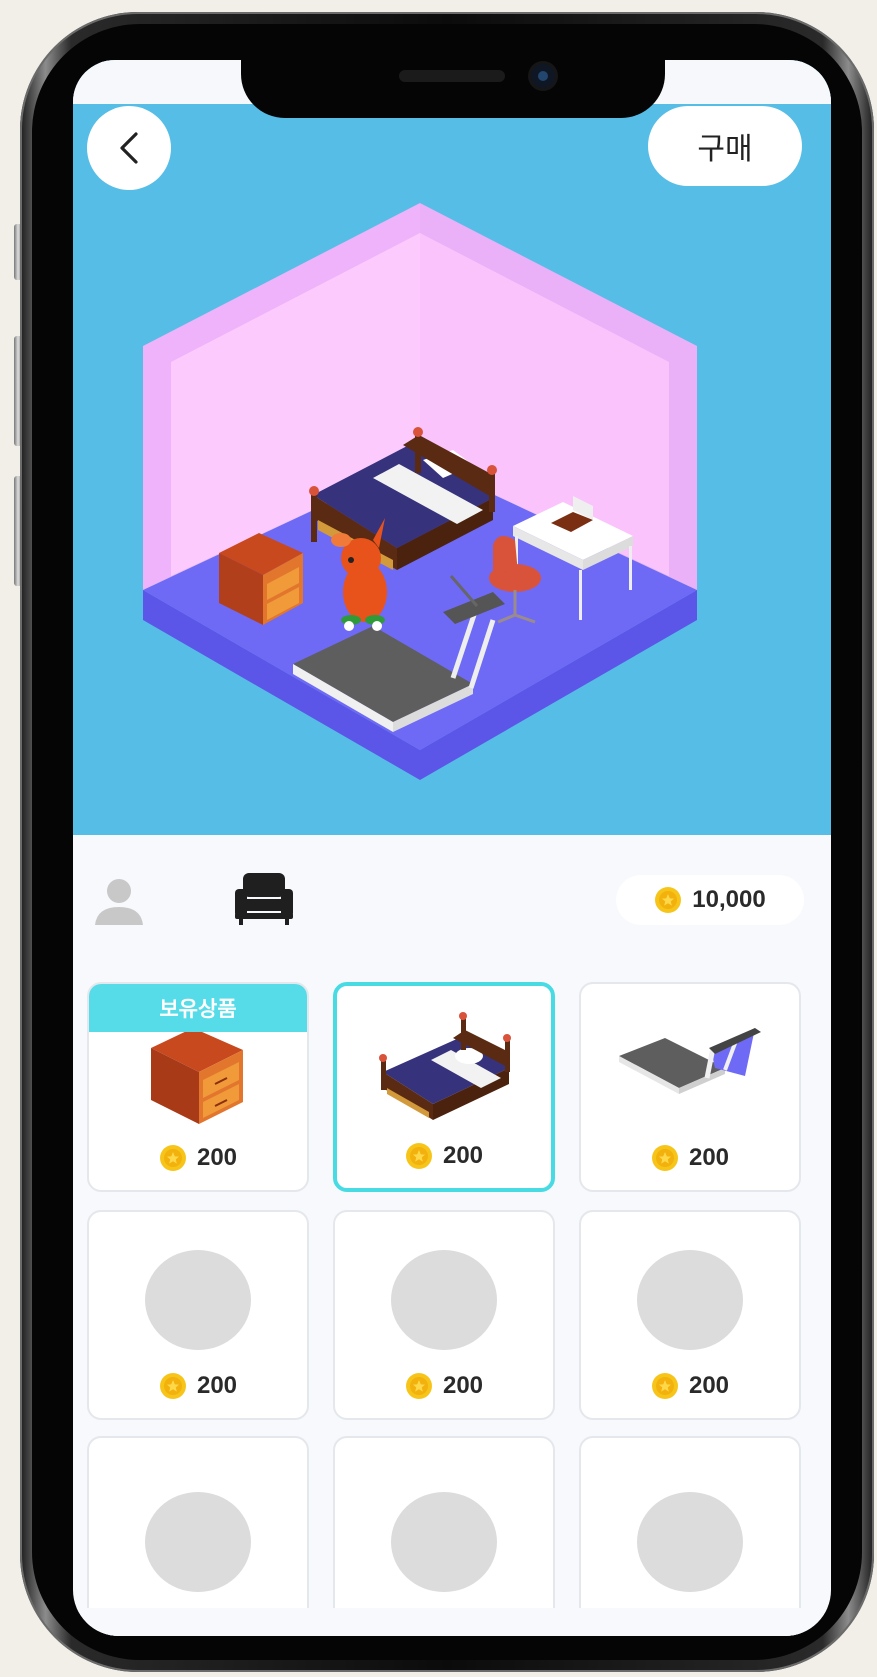 The image size is (877, 1677). I want to click on avatar-icon, so click(119, 901).